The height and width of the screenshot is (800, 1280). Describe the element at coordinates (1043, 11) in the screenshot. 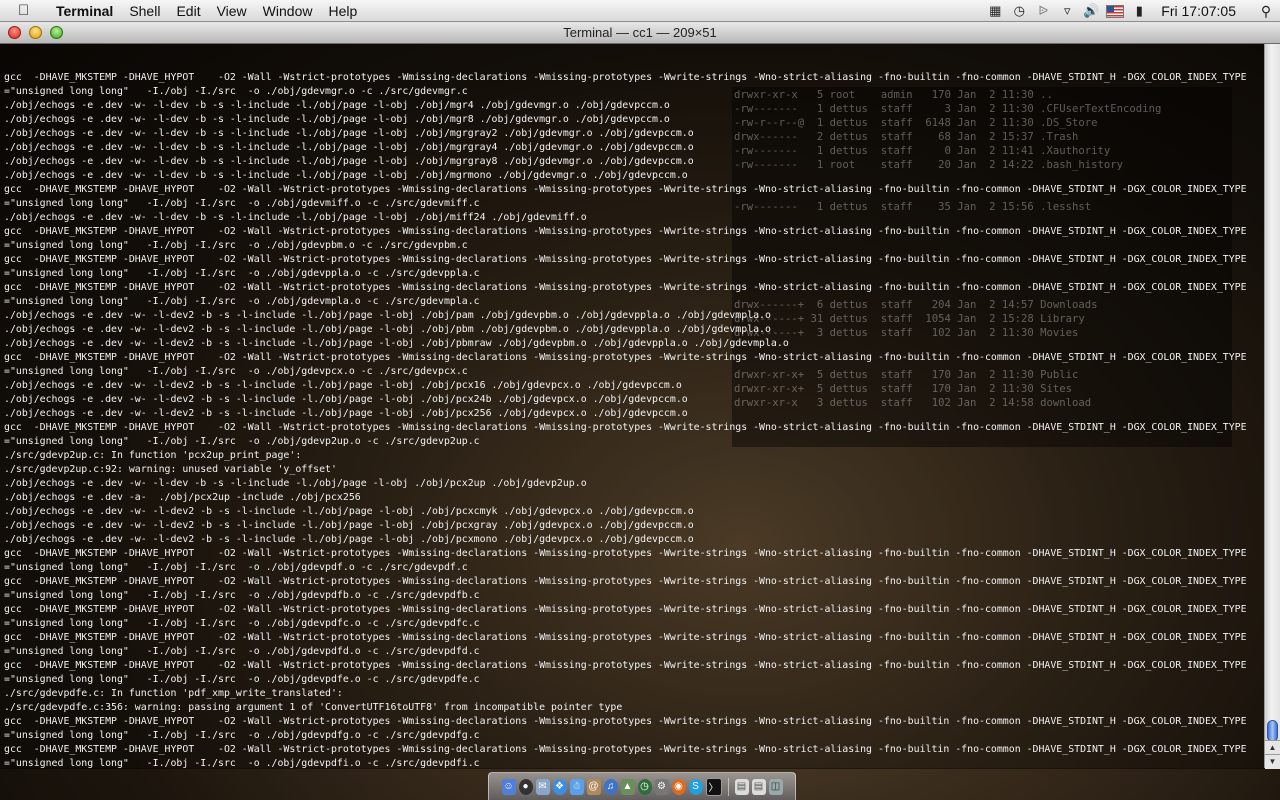

I see `bluetooth-icon: ᐉ` at that location.